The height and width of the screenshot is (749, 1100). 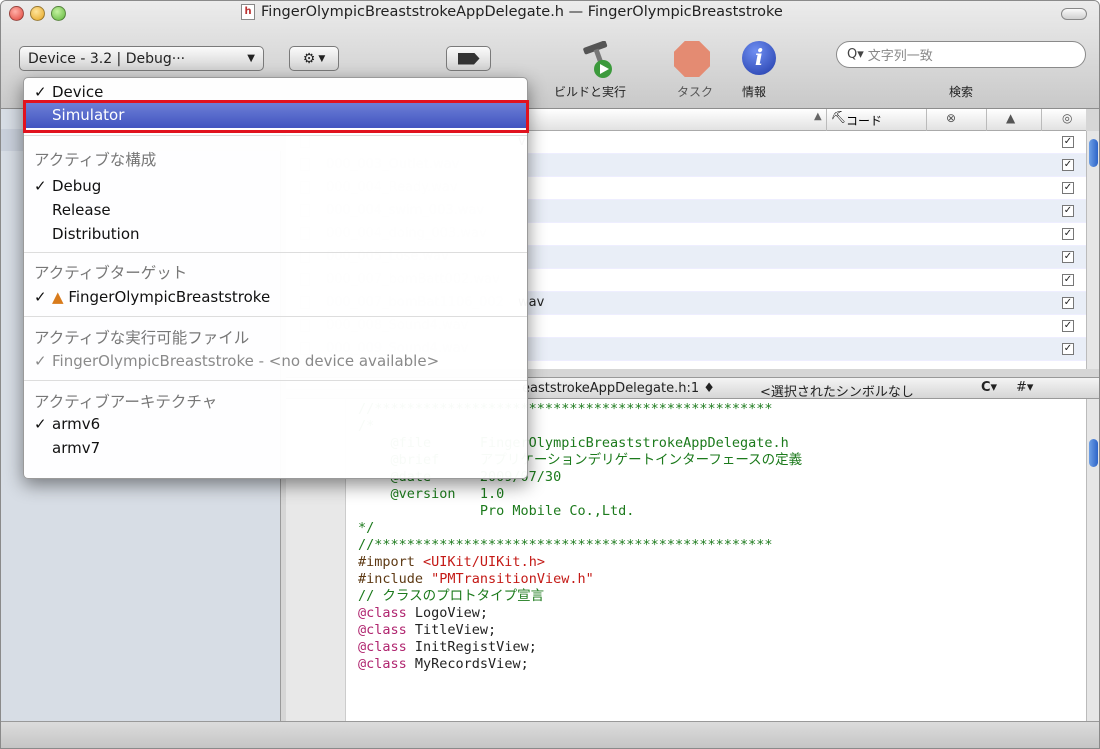 I want to click on toolbar-toggle-button, so click(x=1074, y=14).